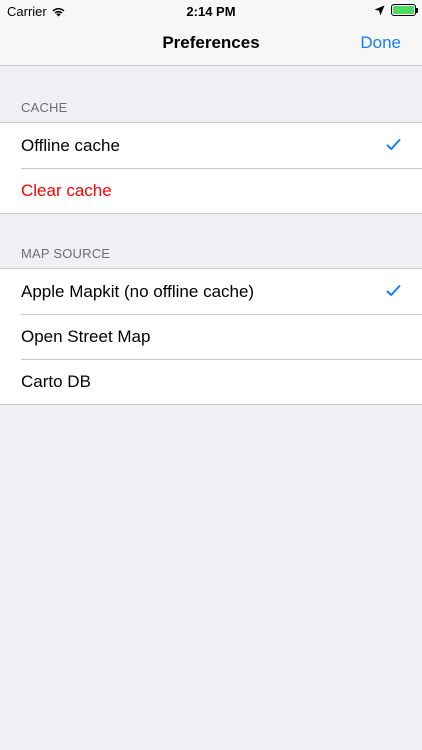  I want to click on map-source-open-street-map: Open Street Map, so click(211, 336).